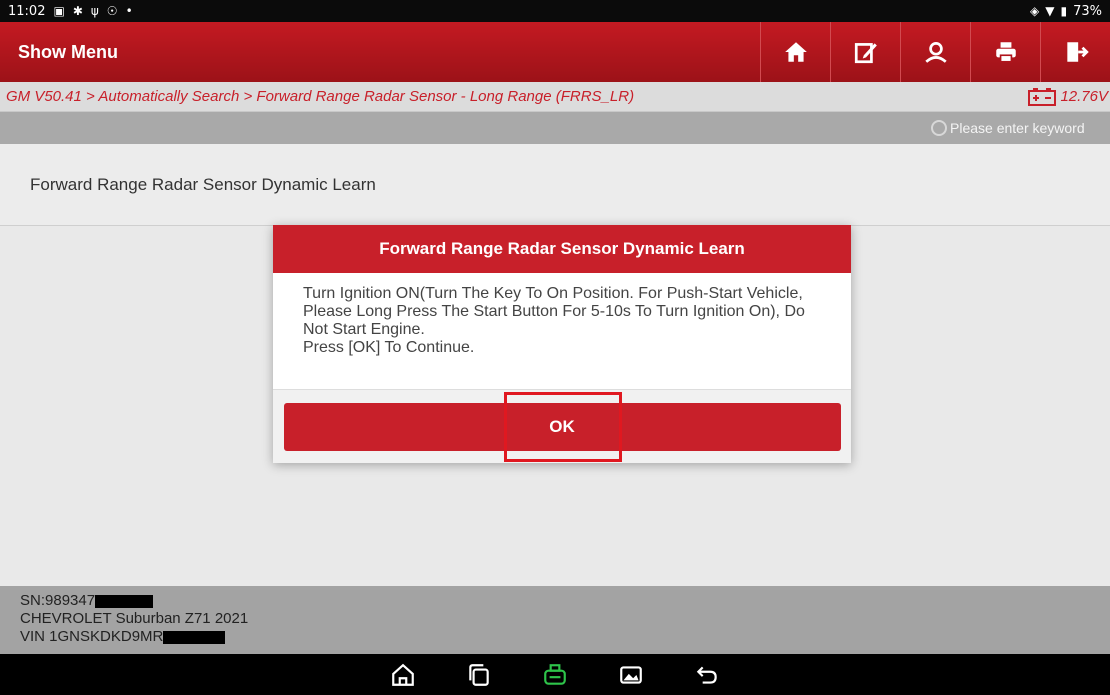 The height and width of the screenshot is (695, 1110). I want to click on usb-notification-icon: ψ, so click(94, 11).